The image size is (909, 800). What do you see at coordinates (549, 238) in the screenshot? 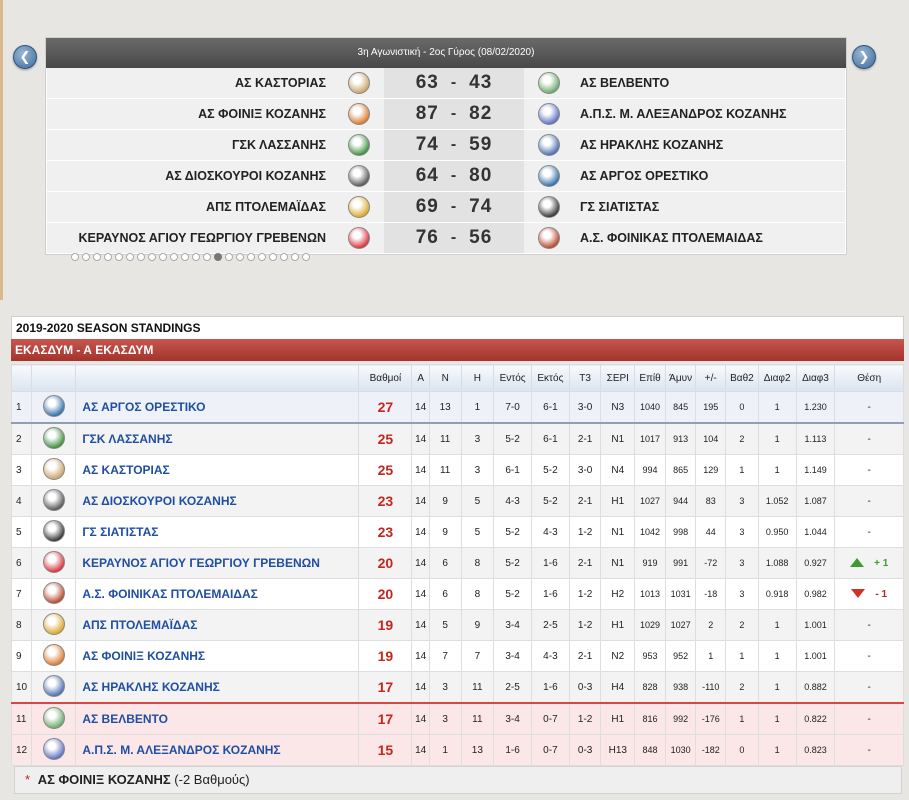
I see `away-team-logo-icon` at bounding box center [549, 238].